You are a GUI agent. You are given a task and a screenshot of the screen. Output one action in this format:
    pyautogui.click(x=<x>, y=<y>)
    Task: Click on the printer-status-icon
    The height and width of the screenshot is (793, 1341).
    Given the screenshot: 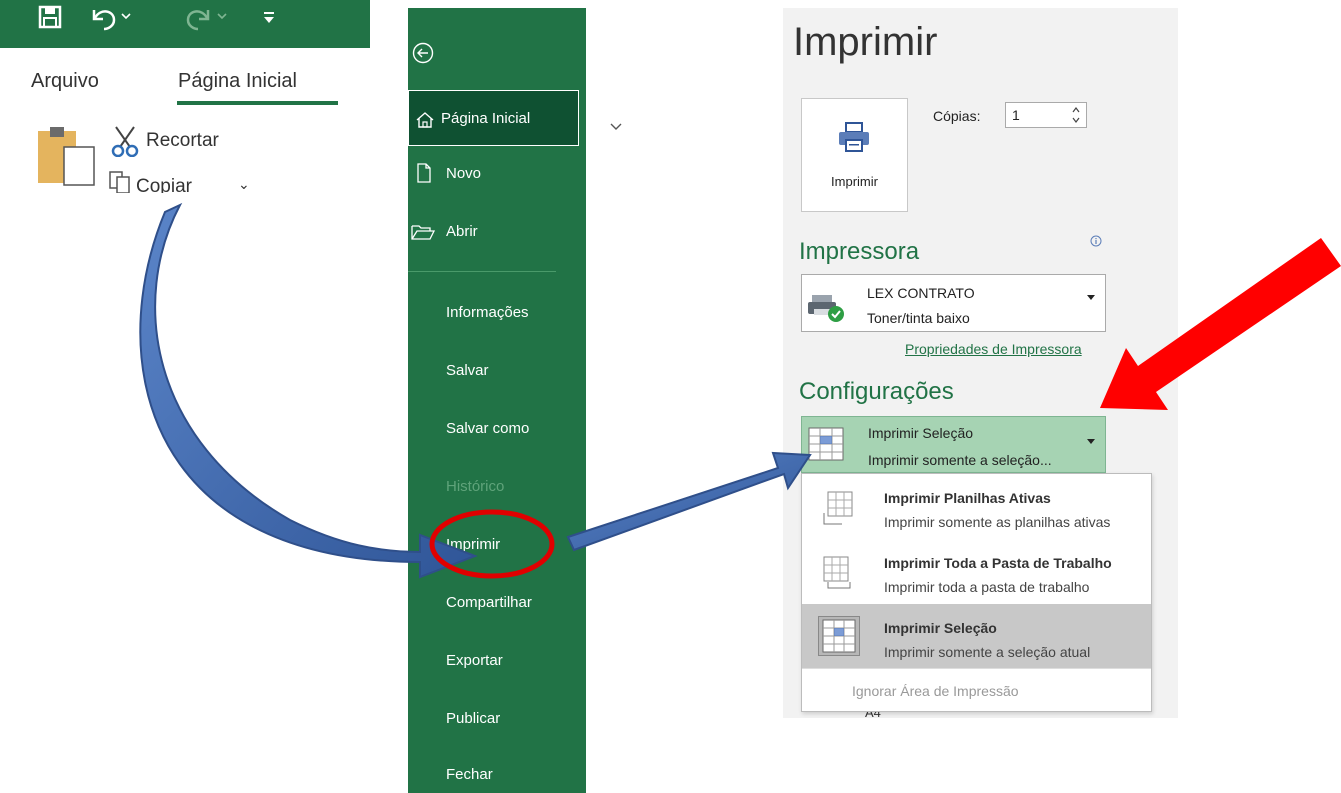 What is the action you would take?
    pyautogui.click(x=827, y=310)
    